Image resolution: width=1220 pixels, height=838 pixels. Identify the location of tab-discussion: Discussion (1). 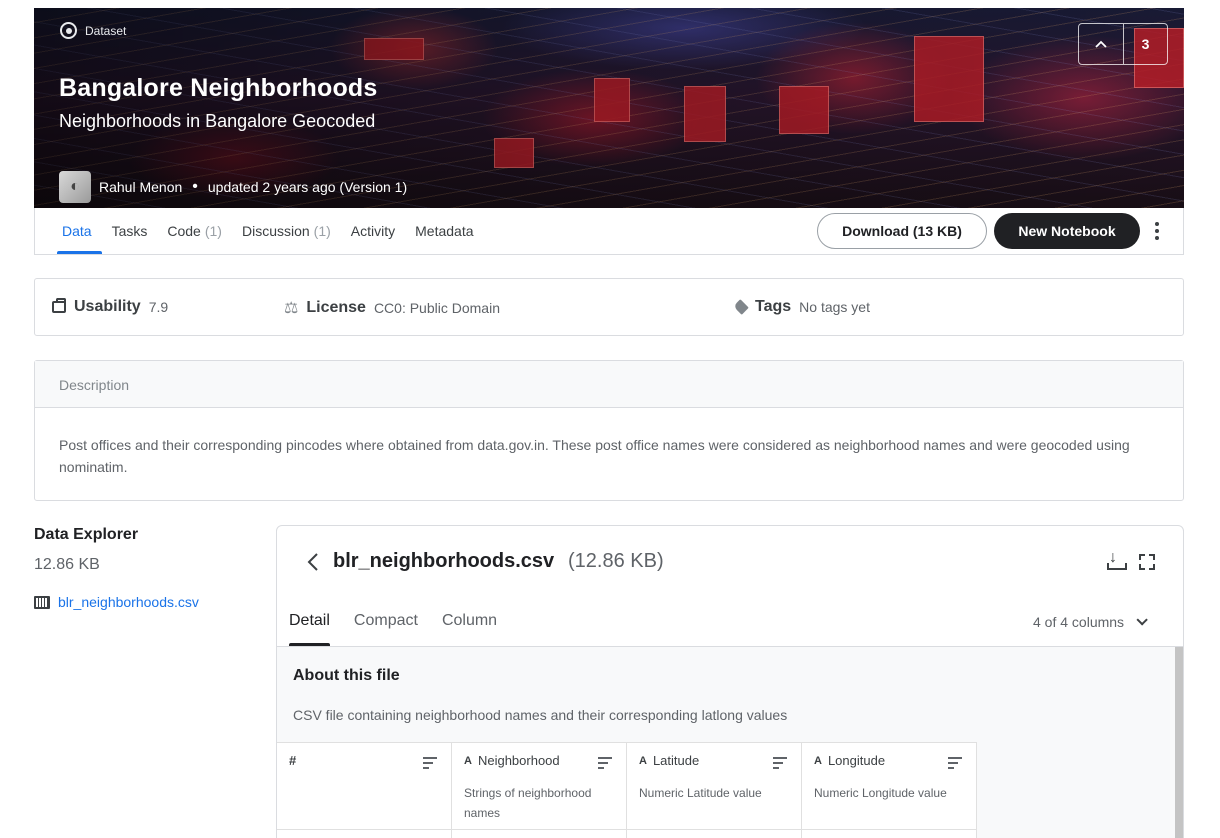
(286, 231).